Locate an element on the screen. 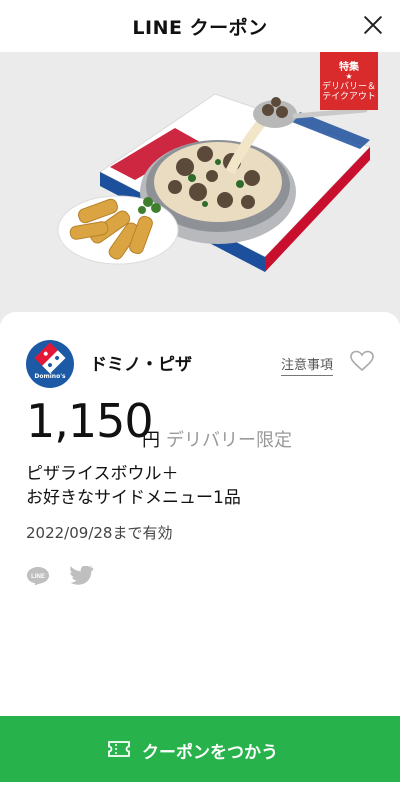 The height and width of the screenshot is (791, 400). description-line-2: お好きなサイドメニュー1品 is located at coordinates (133, 498).